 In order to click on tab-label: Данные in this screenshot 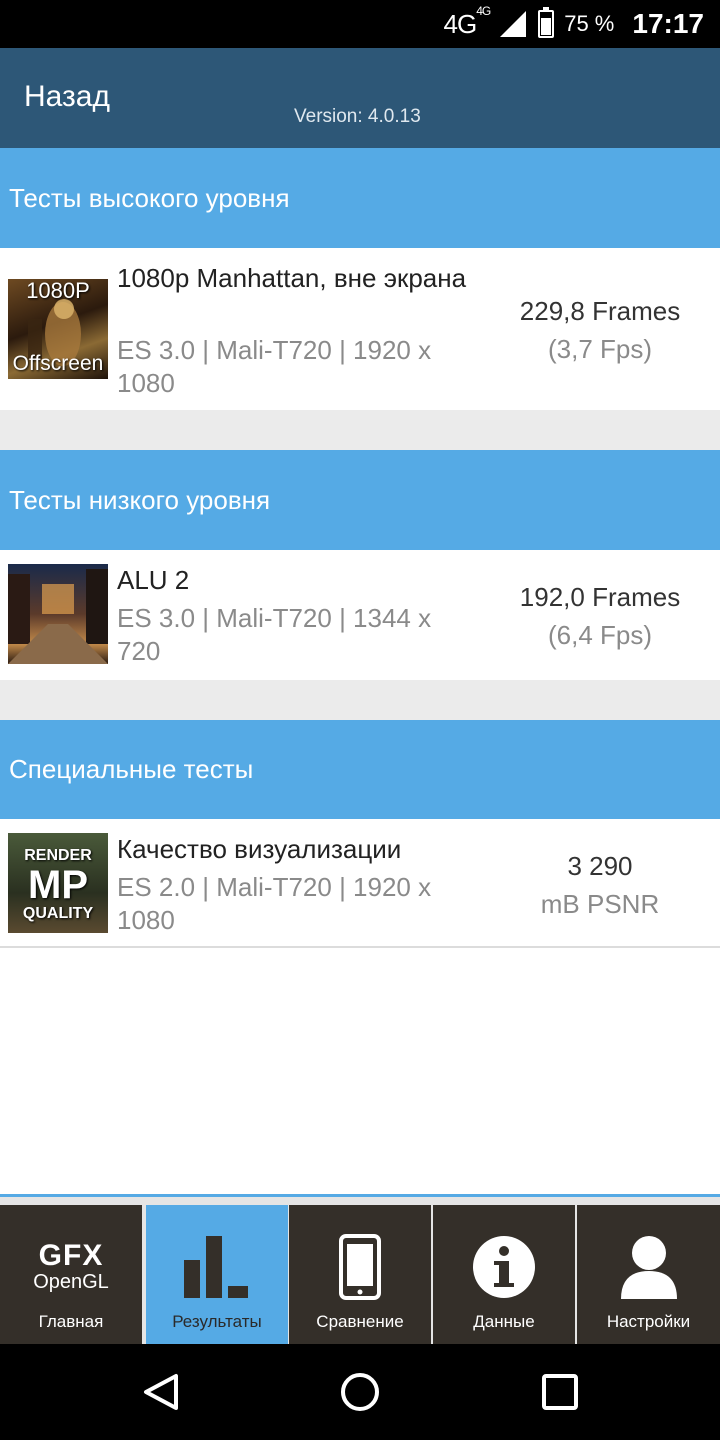, I will do `click(504, 1321)`.